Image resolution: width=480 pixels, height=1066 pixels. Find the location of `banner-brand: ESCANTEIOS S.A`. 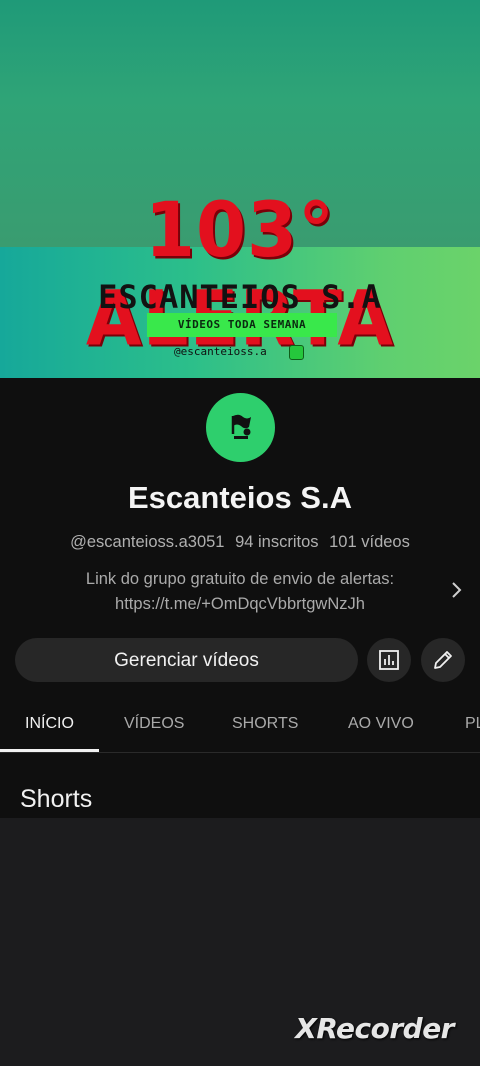

banner-brand: ESCANTEIOS S.A is located at coordinates (240, 297).